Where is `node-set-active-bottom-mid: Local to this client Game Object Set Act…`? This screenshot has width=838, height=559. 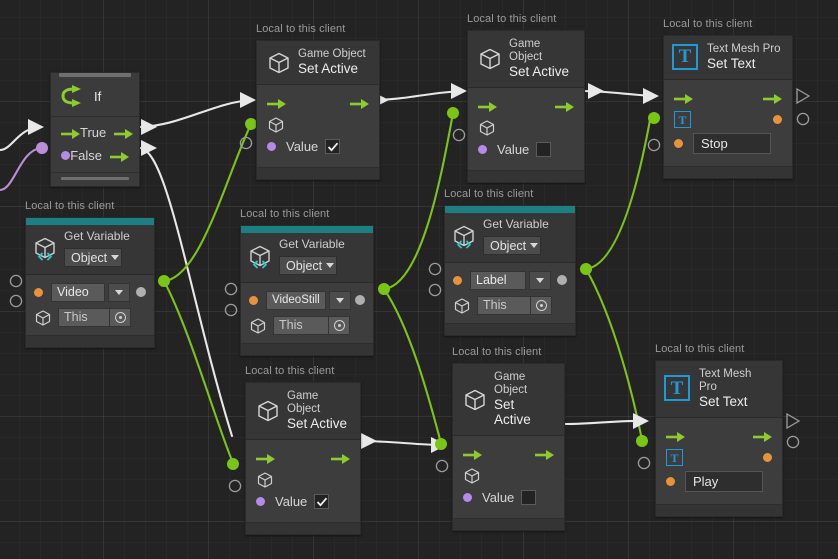
node-set-active-bottom-mid: Local to this client Game Object Set Act… is located at coordinates (508, 438).